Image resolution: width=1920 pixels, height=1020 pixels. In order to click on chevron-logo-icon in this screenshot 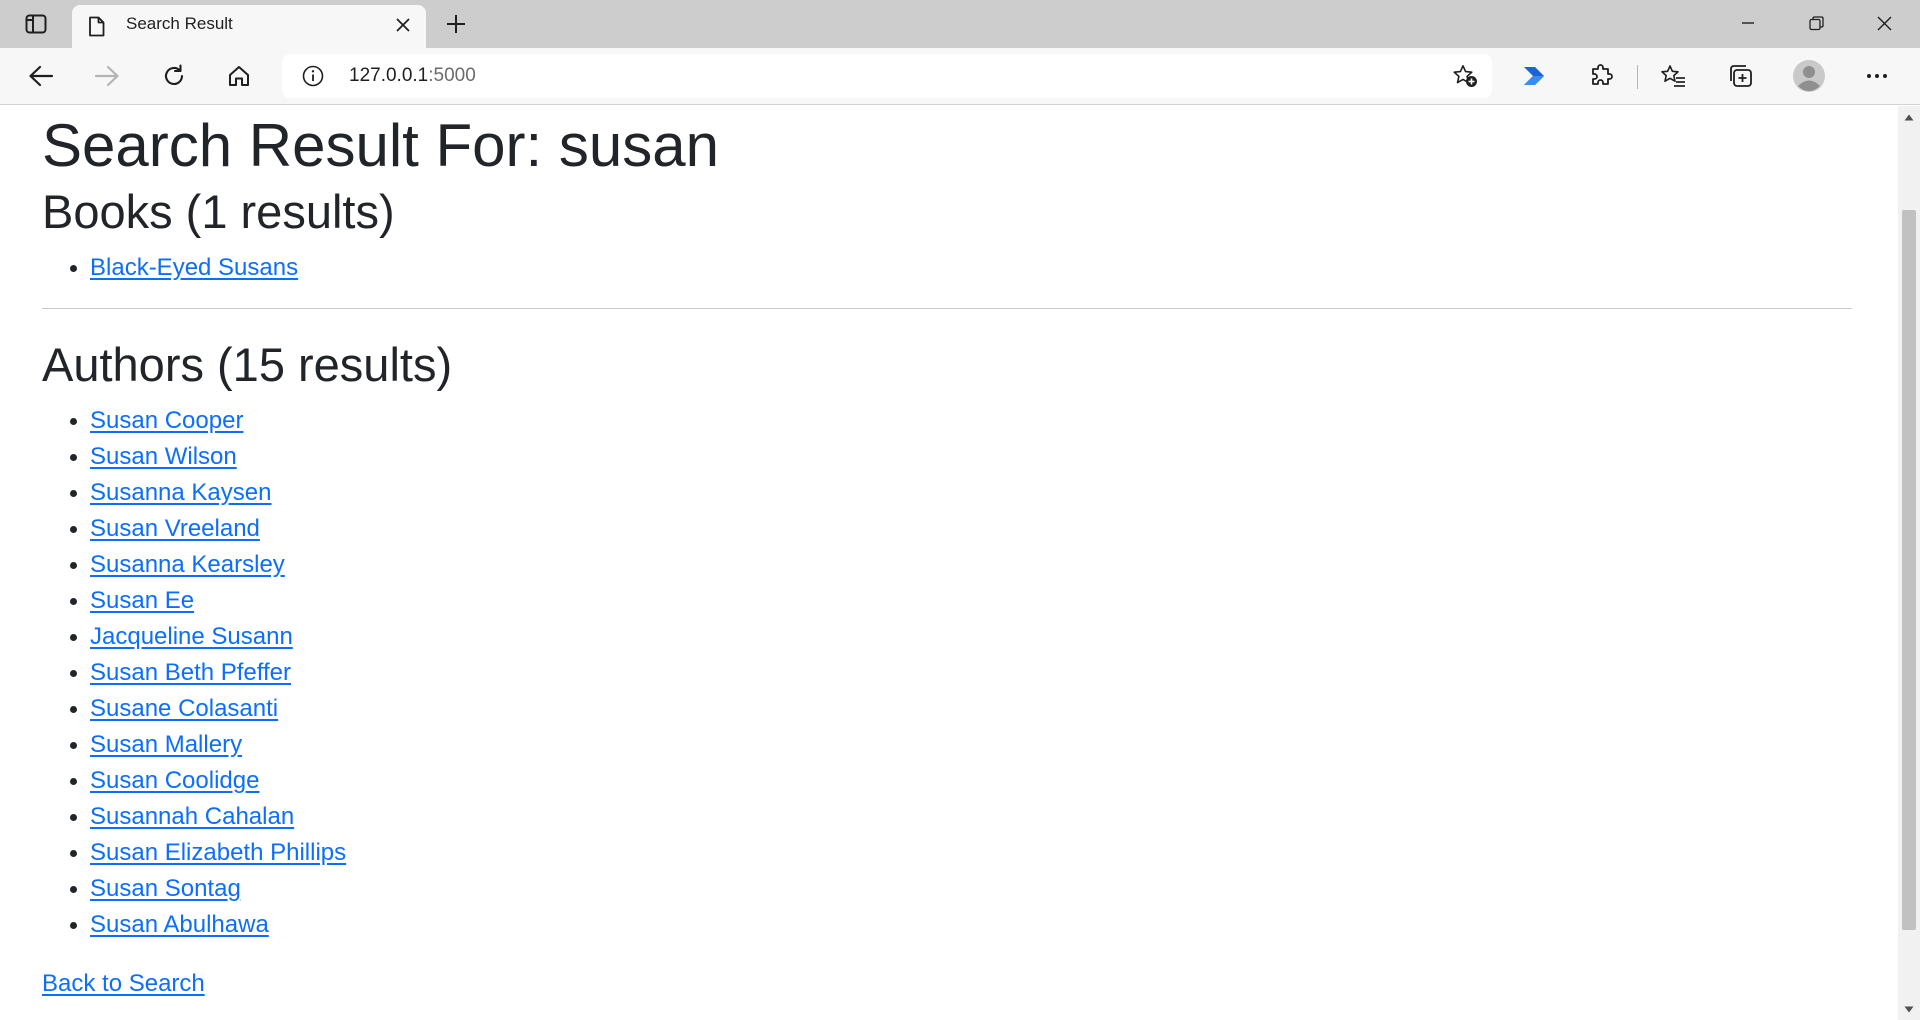, I will do `click(1534, 76)`.